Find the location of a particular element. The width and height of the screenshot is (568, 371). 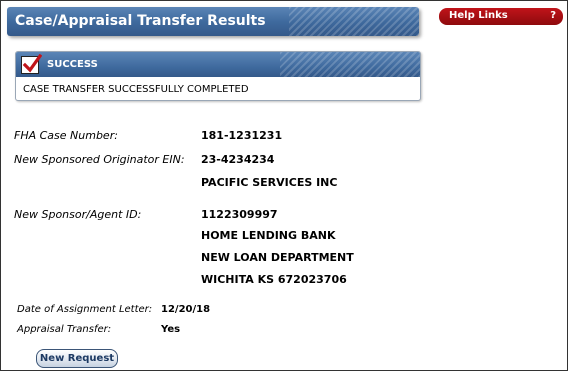

assignment-date-value: 12/20/18 is located at coordinates (186, 309).